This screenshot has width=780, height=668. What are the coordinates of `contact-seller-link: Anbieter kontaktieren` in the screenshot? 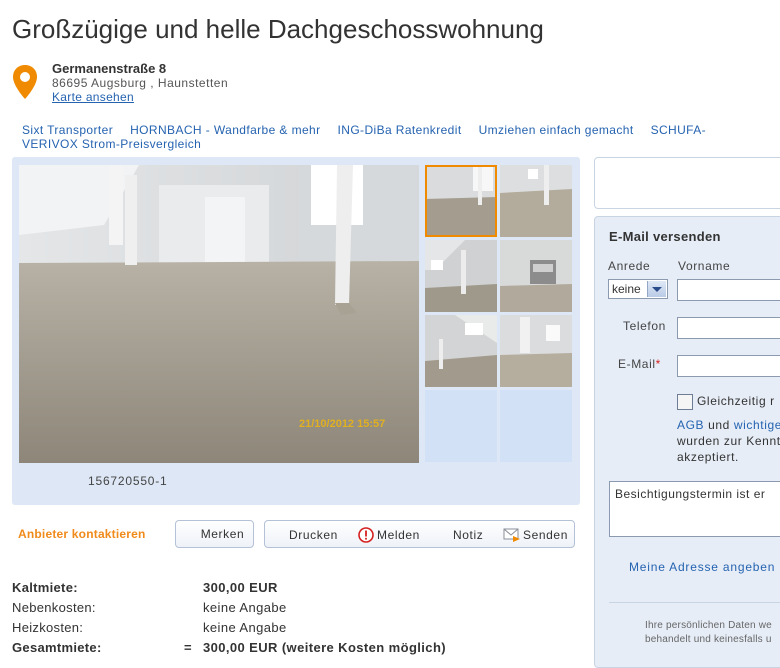 It's located at (82, 534).